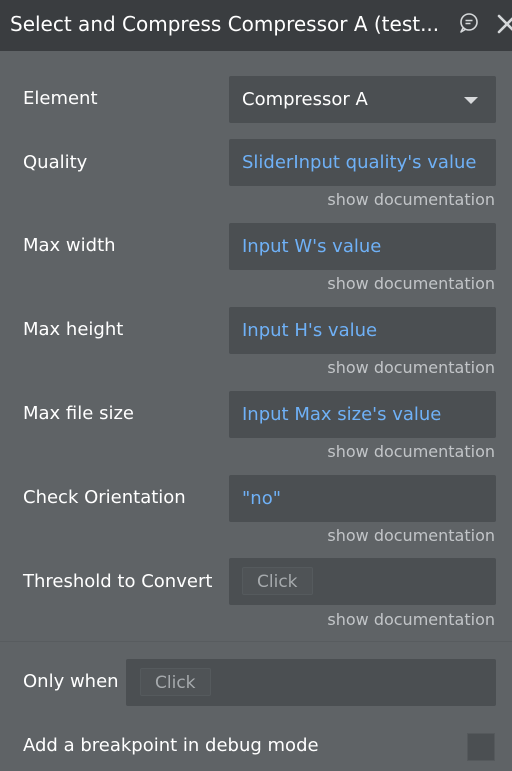  I want to click on check-orientation-label: Check Orientation, so click(104, 497).